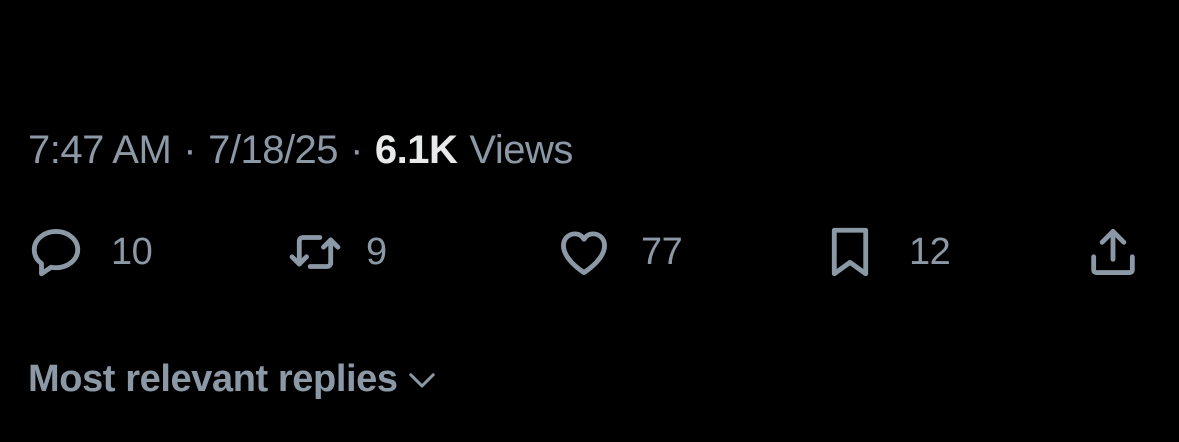 Image resolution: width=1179 pixels, height=442 pixels. Describe the element at coordinates (132, 251) in the screenshot. I see `reply-count: 10` at that location.